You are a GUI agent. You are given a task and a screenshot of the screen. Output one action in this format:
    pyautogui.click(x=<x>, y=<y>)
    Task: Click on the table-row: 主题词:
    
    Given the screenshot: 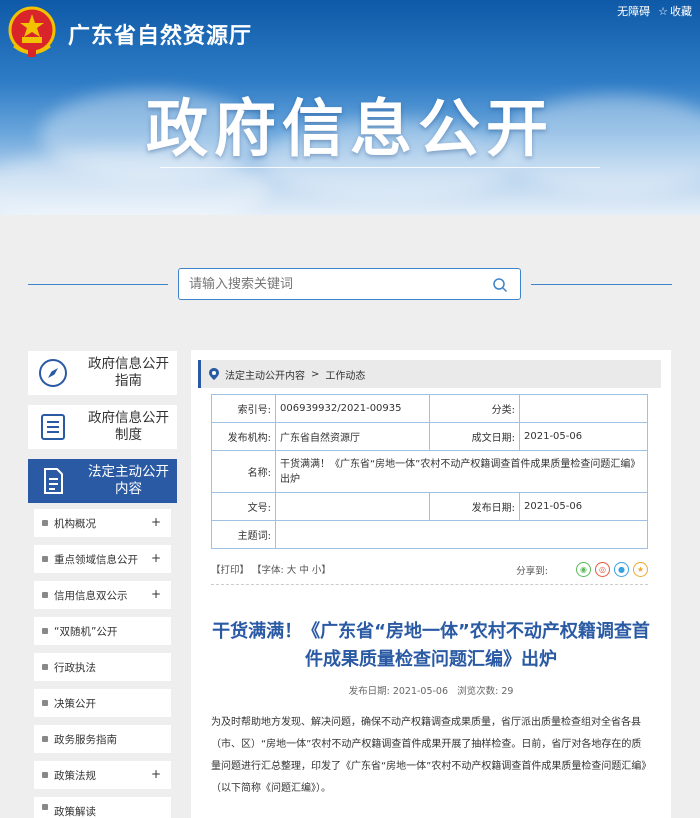 What is the action you would take?
    pyautogui.click(x=429, y=534)
    